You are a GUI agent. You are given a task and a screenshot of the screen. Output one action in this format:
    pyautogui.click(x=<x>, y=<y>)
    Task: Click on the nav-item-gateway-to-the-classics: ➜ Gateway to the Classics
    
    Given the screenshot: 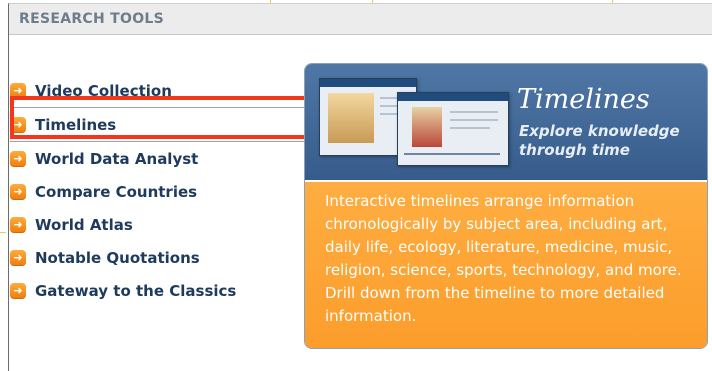 What is the action you would take?
    pyautogui.click(x=158, y=290)
    